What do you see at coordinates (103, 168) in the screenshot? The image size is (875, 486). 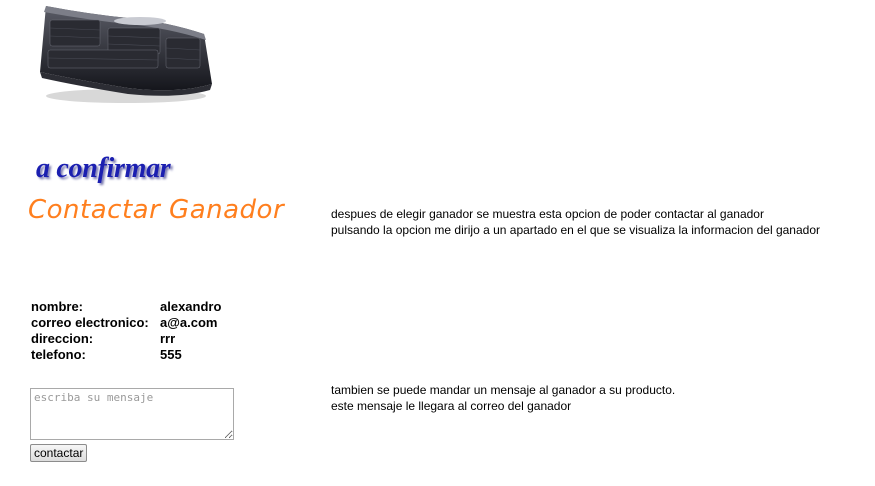 I see `confirm-title: a confirmar` at bounding box center [103, 168].